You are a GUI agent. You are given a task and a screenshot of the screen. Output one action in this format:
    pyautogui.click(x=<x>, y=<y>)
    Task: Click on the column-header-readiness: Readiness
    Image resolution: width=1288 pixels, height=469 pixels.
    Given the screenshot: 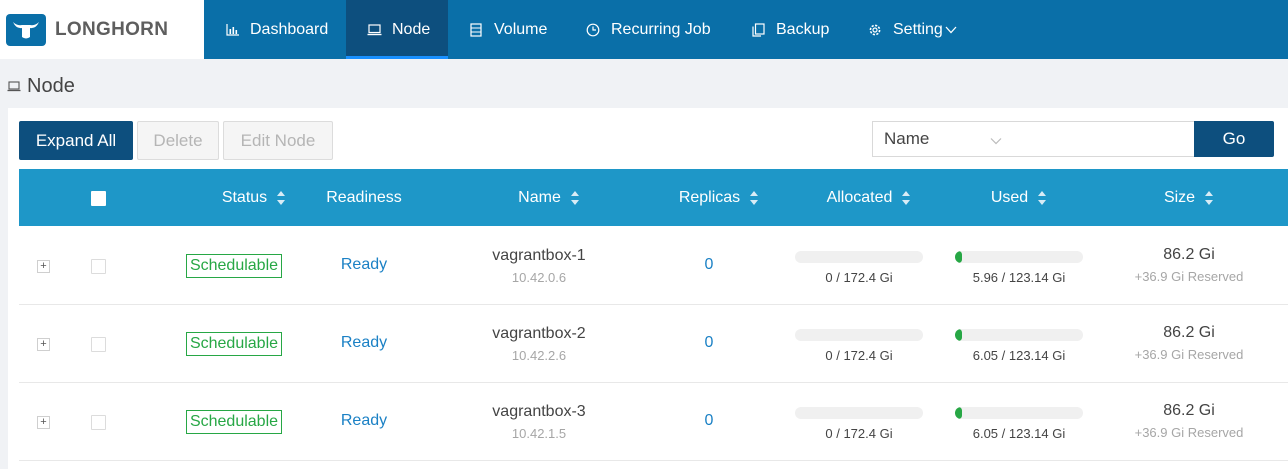 What is the action you would take?
    pyautogui.click(x=364, y=197)
    